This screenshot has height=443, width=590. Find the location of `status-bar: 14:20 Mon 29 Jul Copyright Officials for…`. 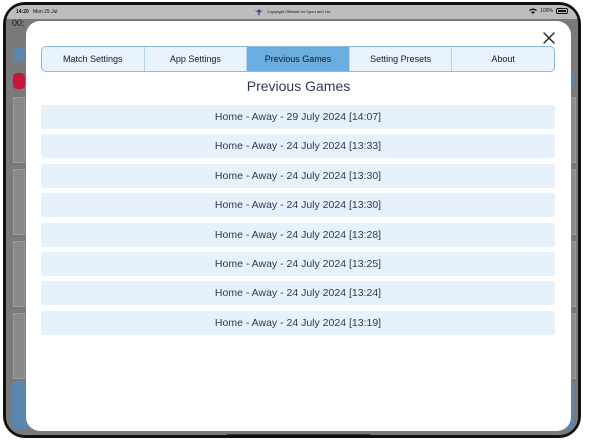

status-bar: 14:20 Mon 29 Jul Copyright Officials for… is located at coordinates (292, 12).